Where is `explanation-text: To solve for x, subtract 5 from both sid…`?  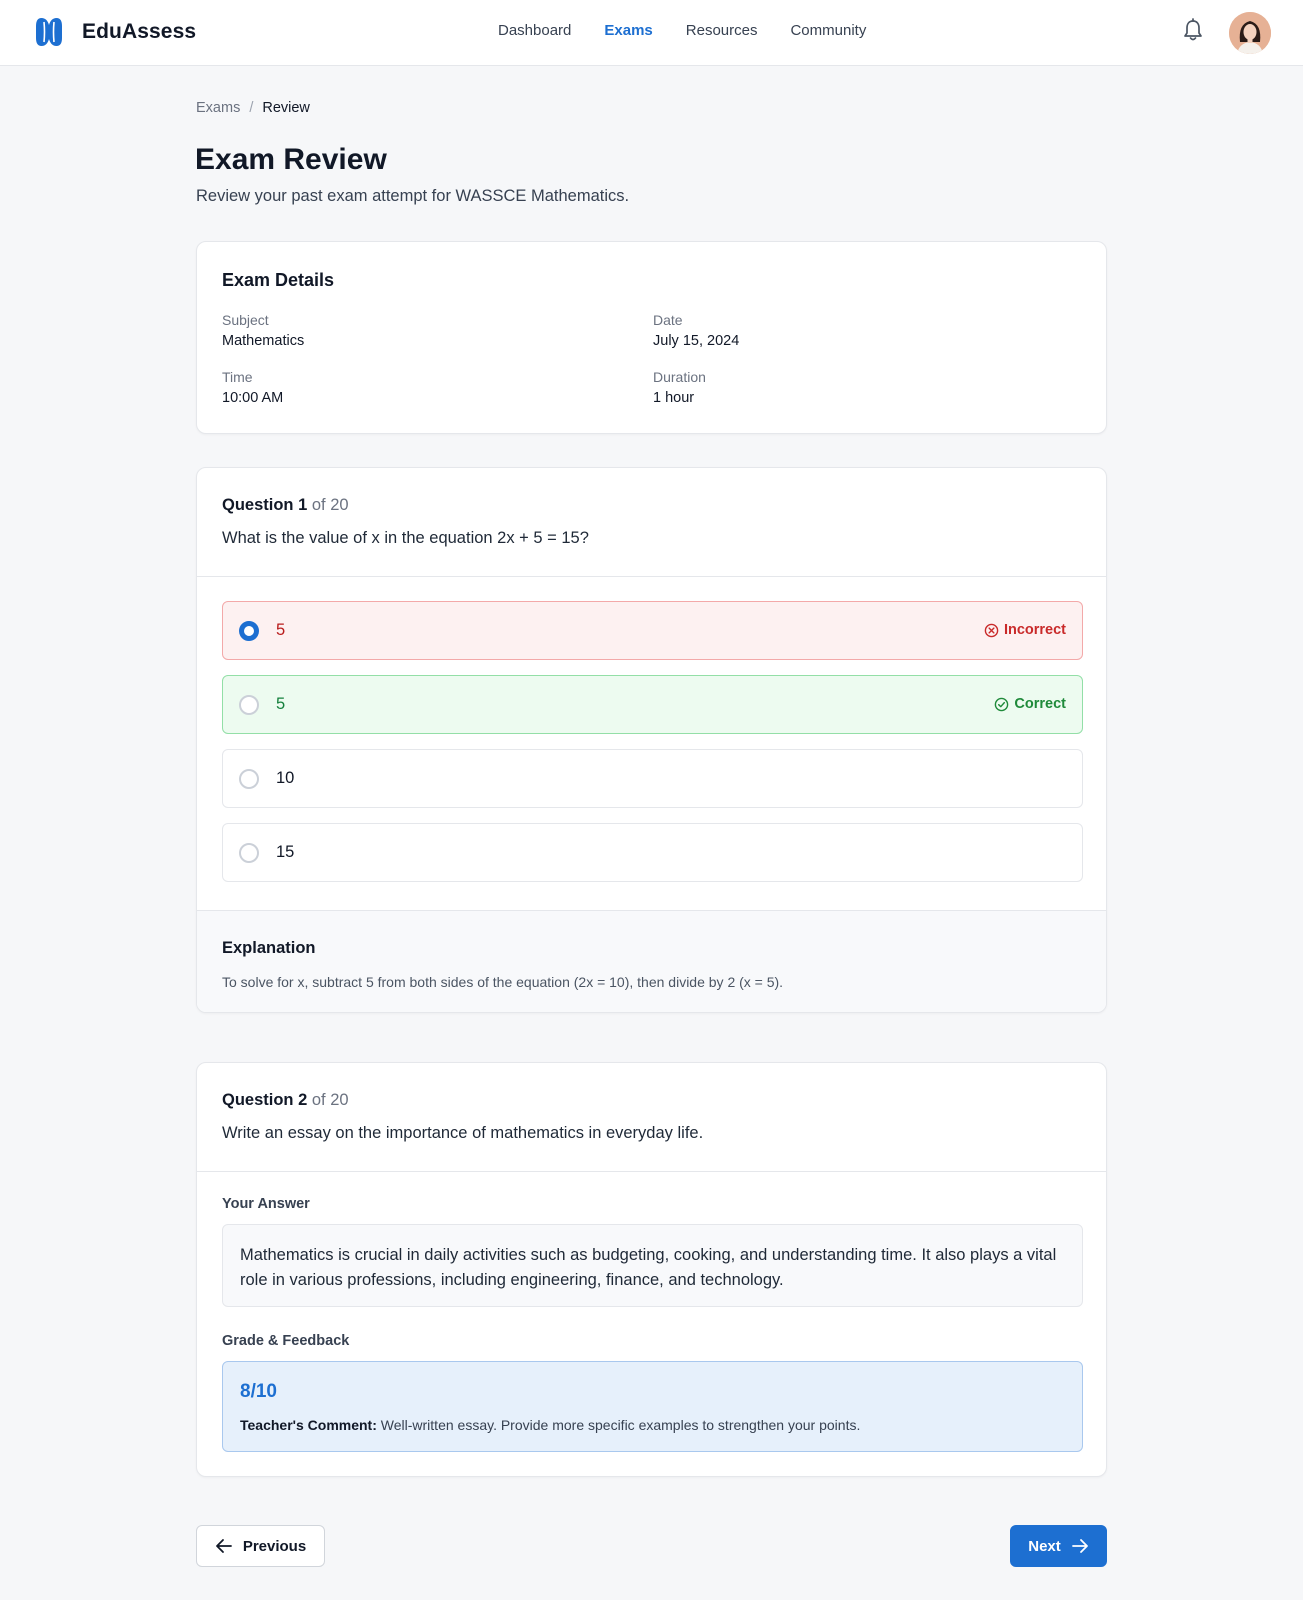 explanation-text: To solve for x, subtract 5 from both sid… is located at coordinates (503, 982).